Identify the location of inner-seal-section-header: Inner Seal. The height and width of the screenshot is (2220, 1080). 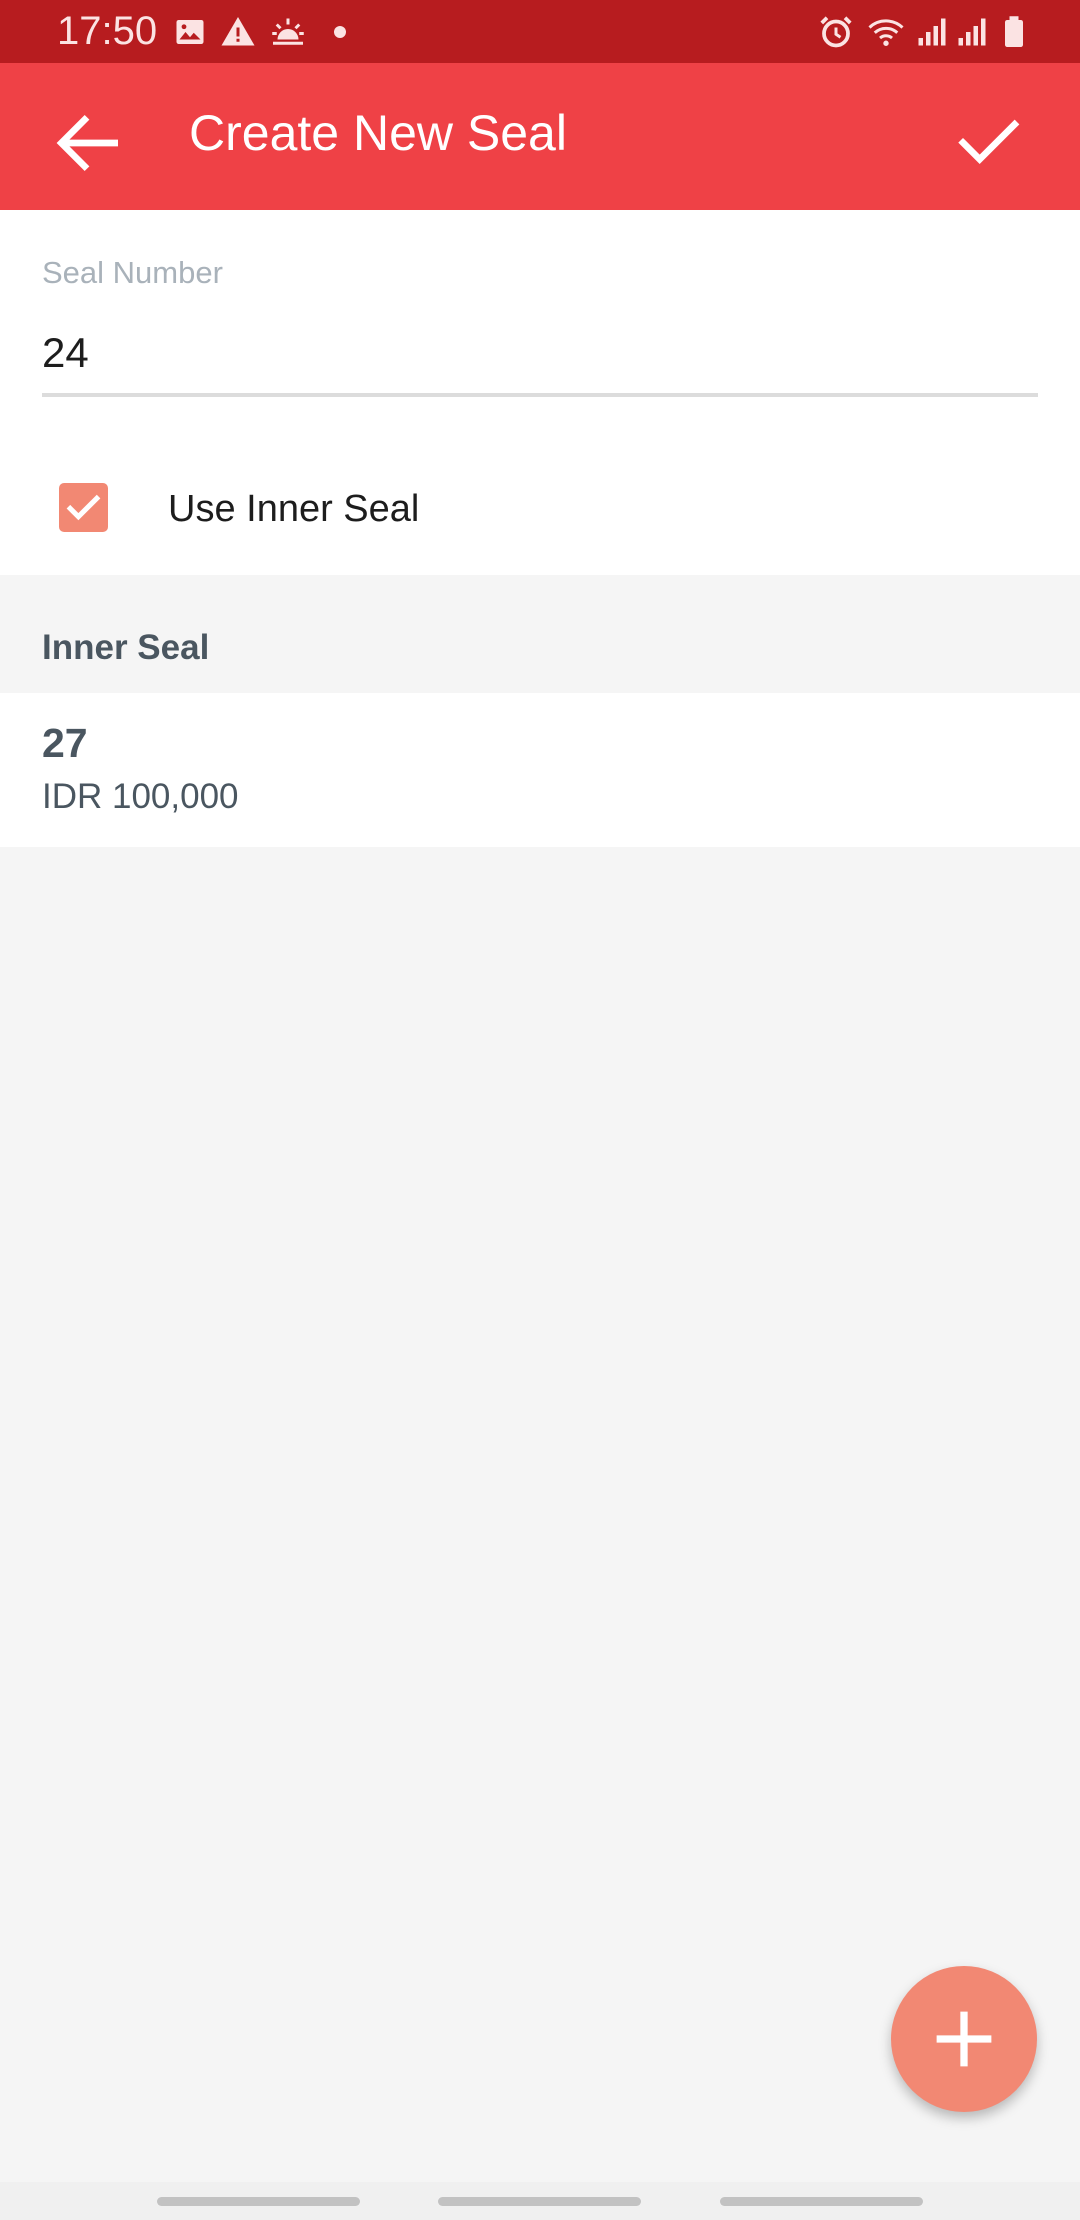
(126, 647).